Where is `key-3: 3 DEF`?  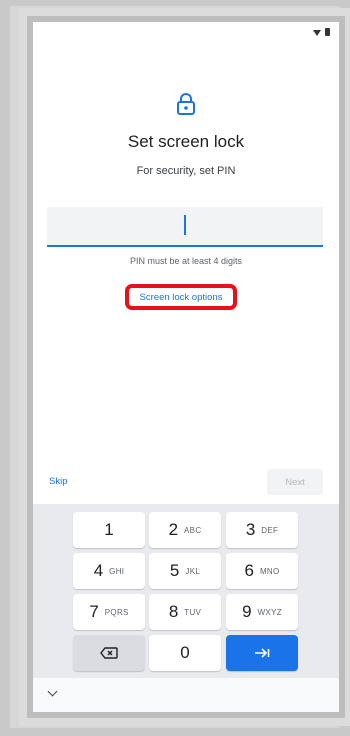
key-3: 3 DEF is located at coordinates (262, 530).